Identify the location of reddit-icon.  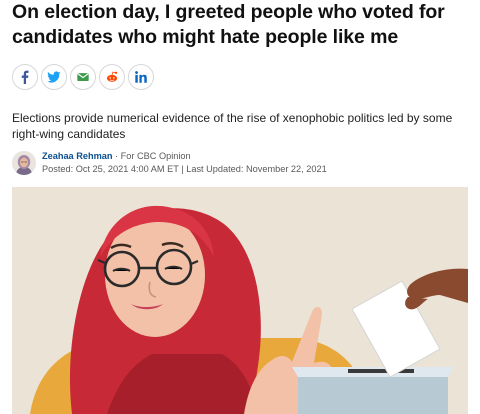
(112, 76).